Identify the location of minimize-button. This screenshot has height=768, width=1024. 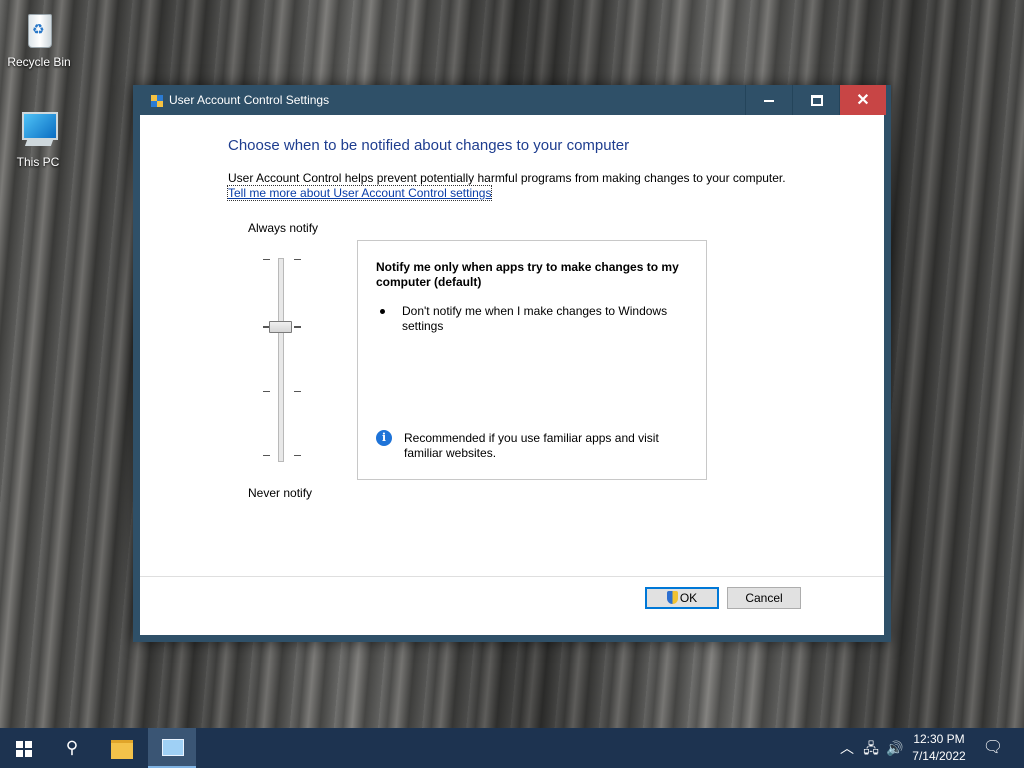
(768, 100).